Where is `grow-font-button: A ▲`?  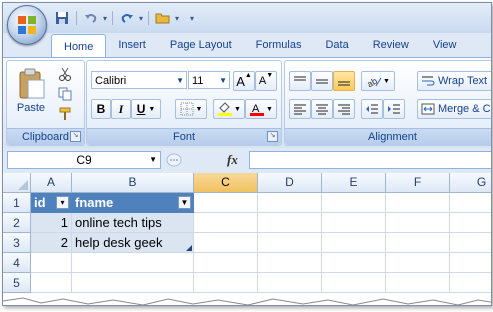 grow-font-button: A ▲ is located at coordinates (244, 81).